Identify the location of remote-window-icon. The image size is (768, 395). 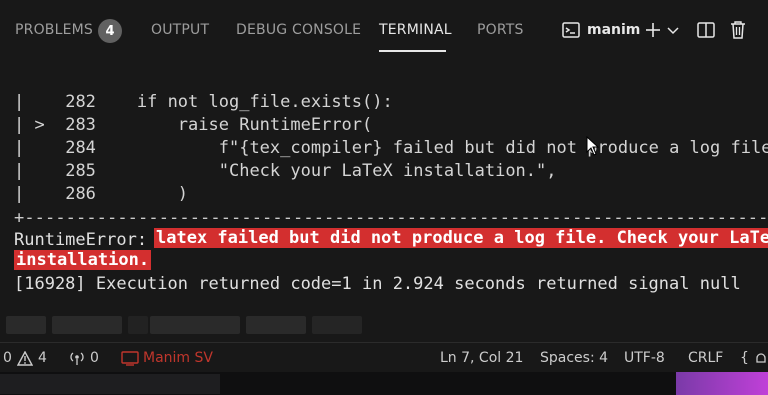
(130, 358).